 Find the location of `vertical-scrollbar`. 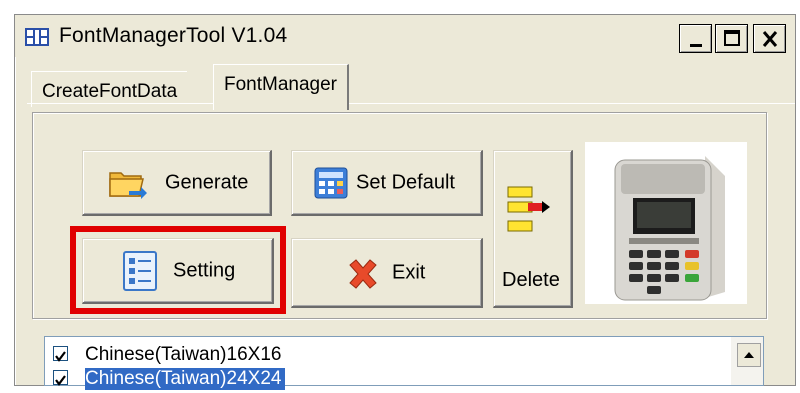

vertical-scrollbar is located at coordinates (747, 361).